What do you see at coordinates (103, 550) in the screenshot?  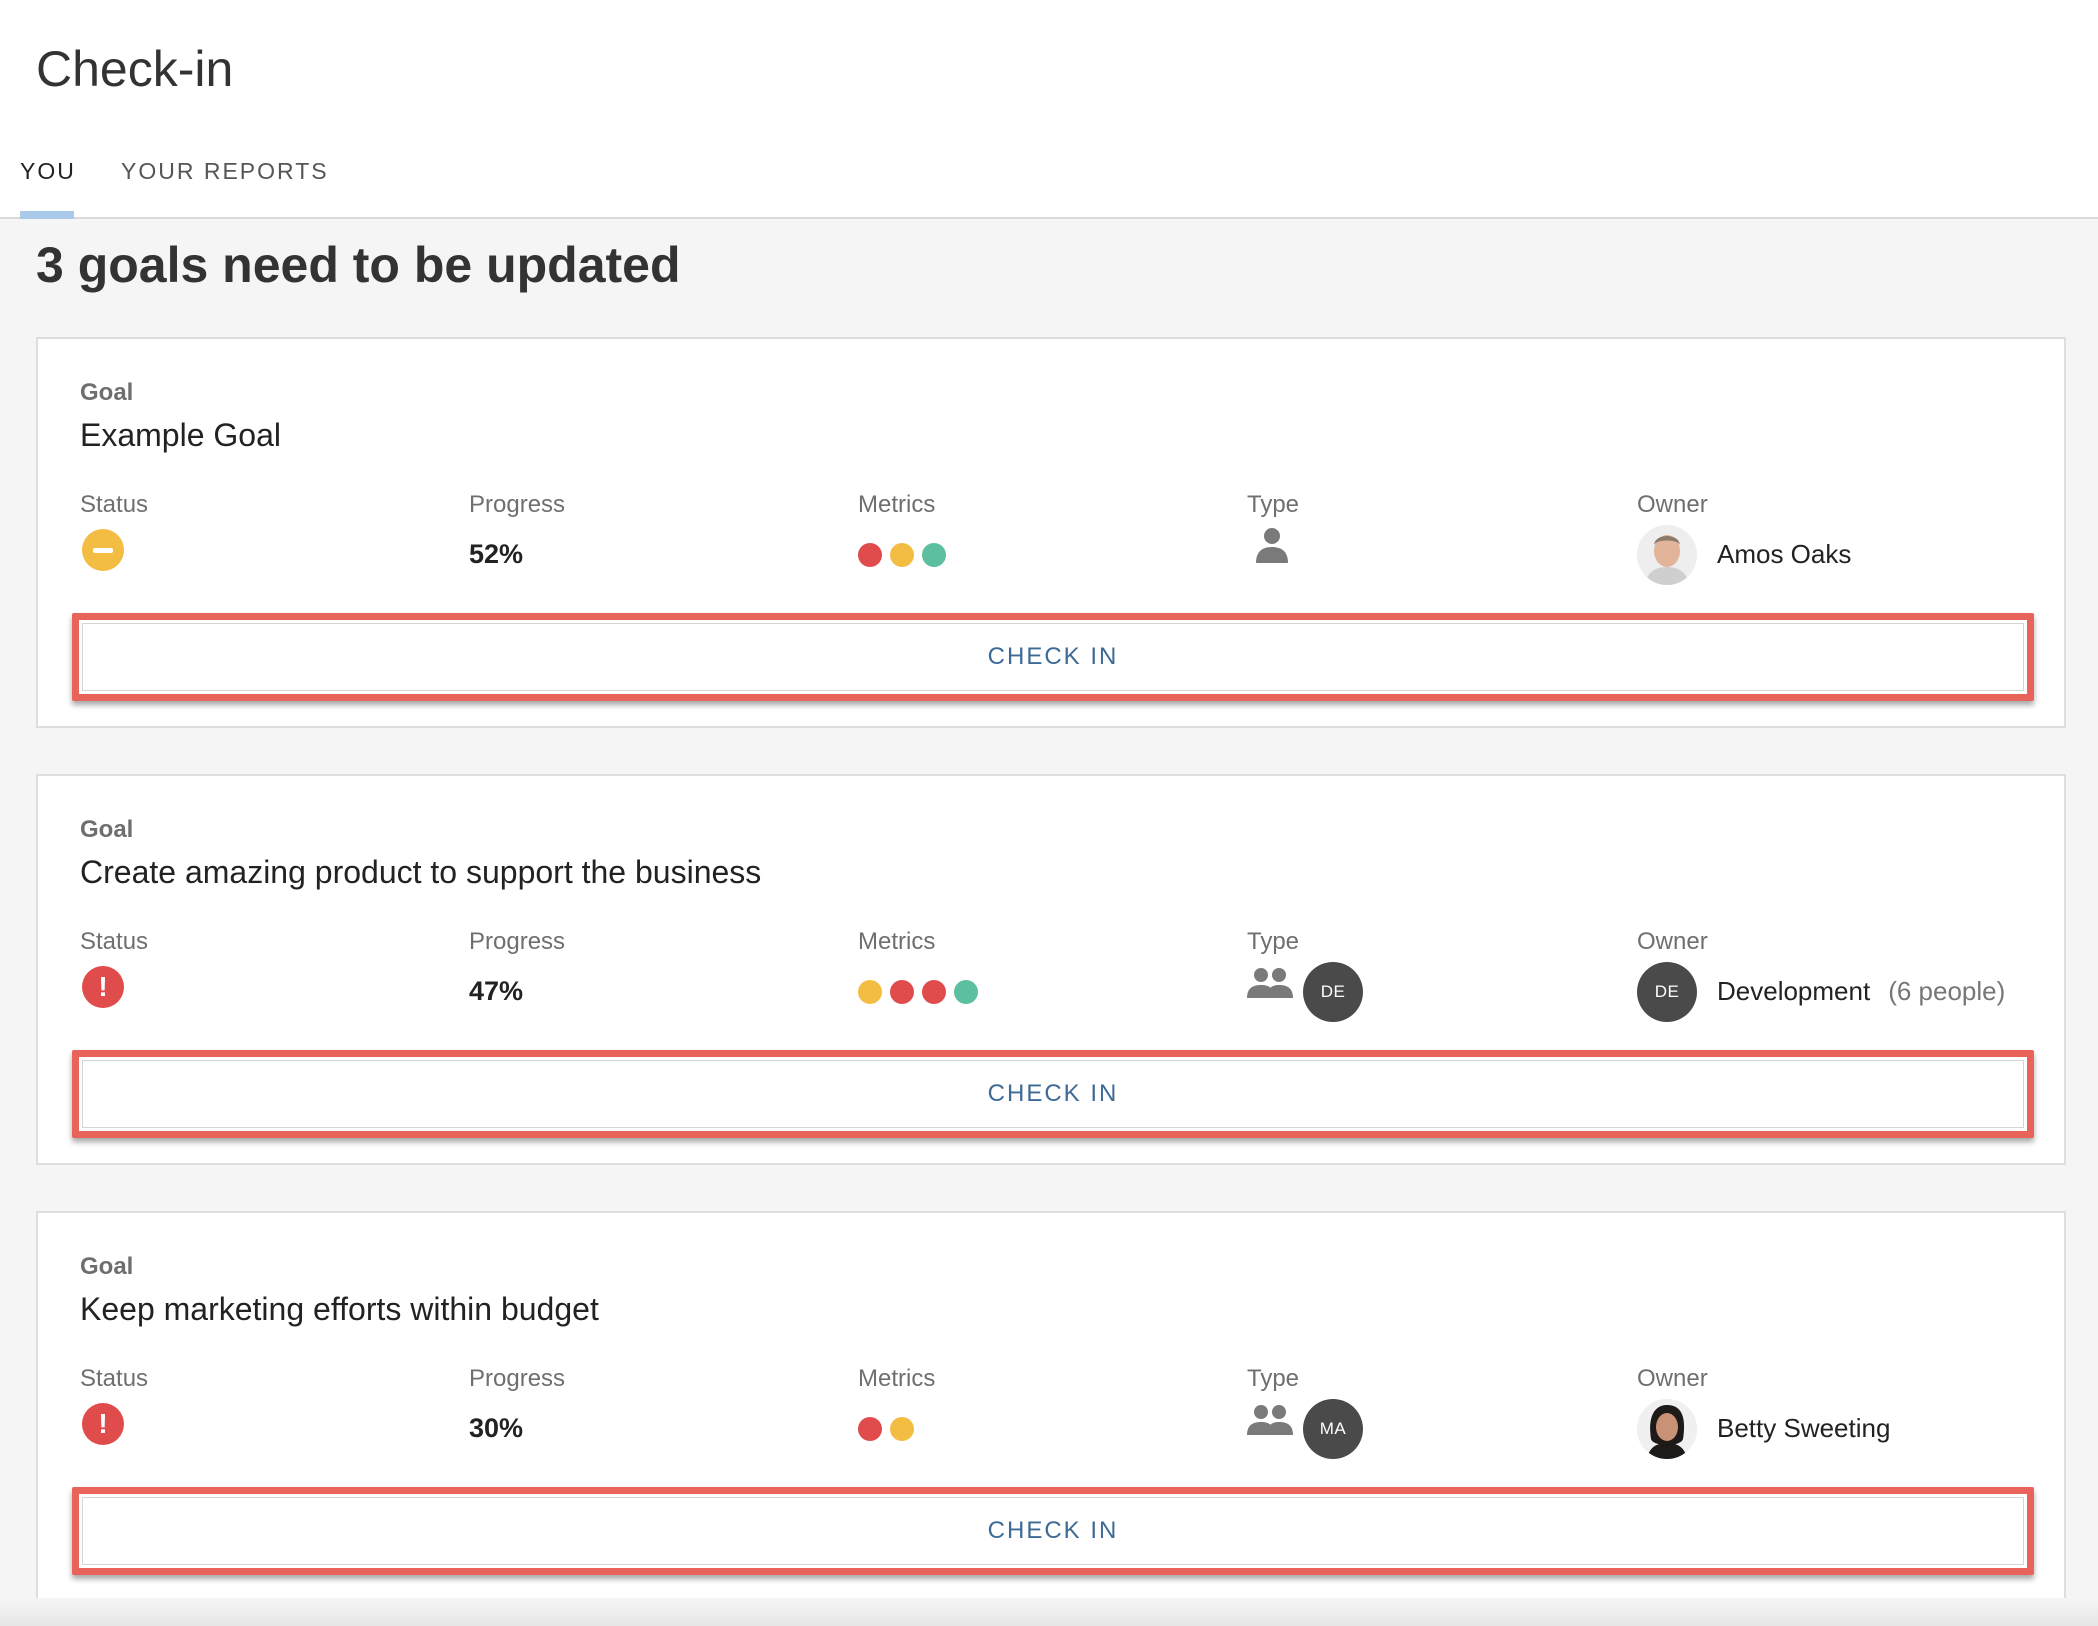 I see `minus-circle-icon` at bounding box center [103, 550].